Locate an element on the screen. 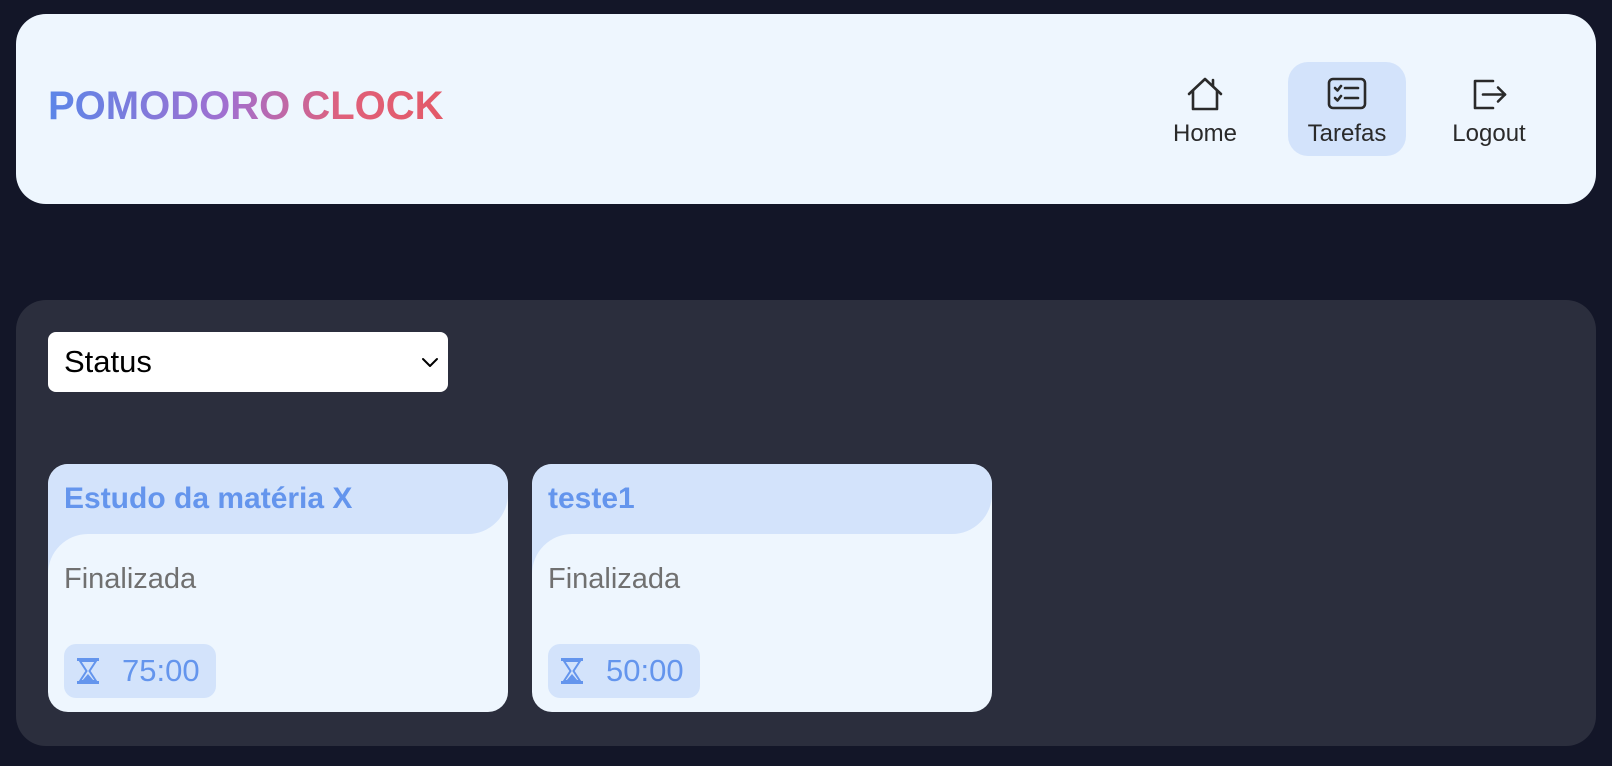 The image size is (1612, 766). task-card: Estudo da matéria X Finalizada 75:00 is located at coordinates (278, 588).